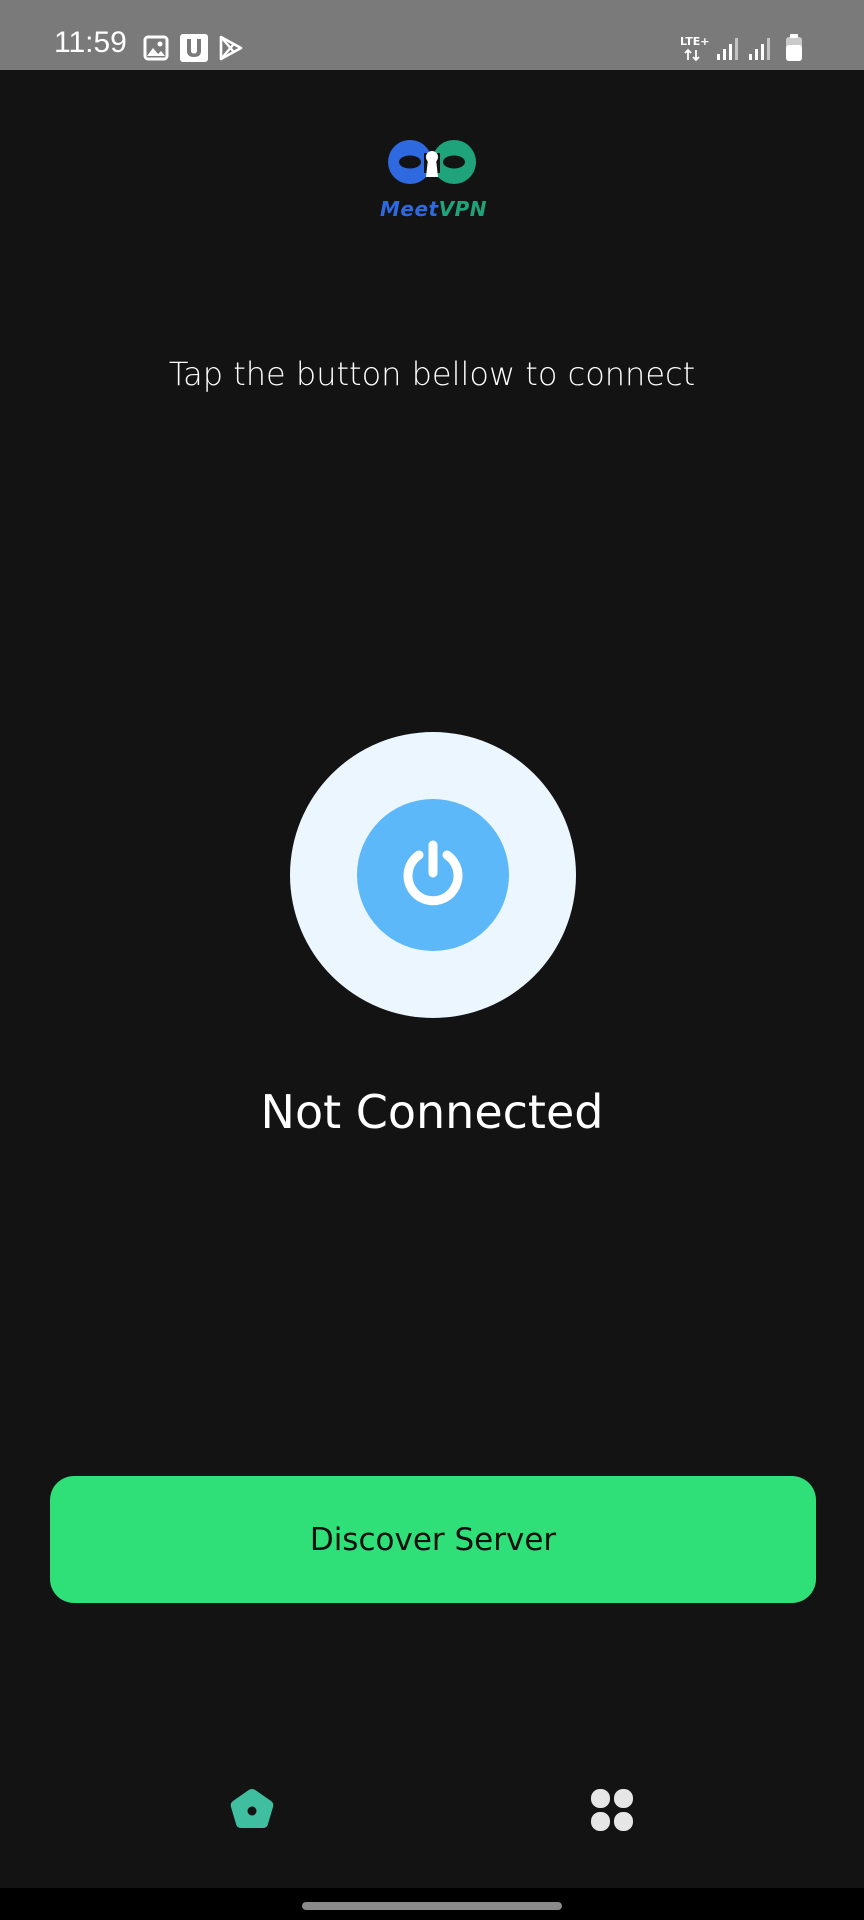 This screenshot has height=1920, width=864. I want to click on connect-instruction: Tap the button bellow to connect, so click(432, 374).